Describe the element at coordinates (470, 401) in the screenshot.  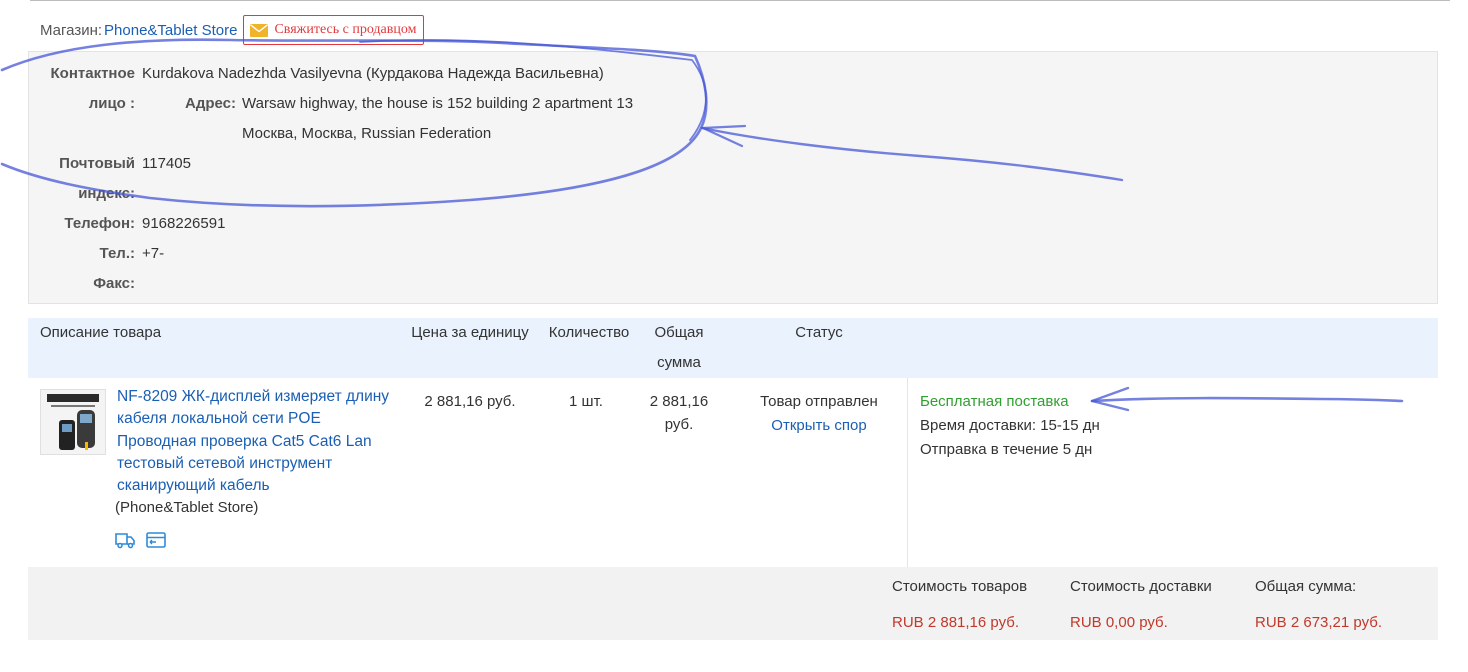
I see `row-unit-price: 2 881,16 руб.` at that location.